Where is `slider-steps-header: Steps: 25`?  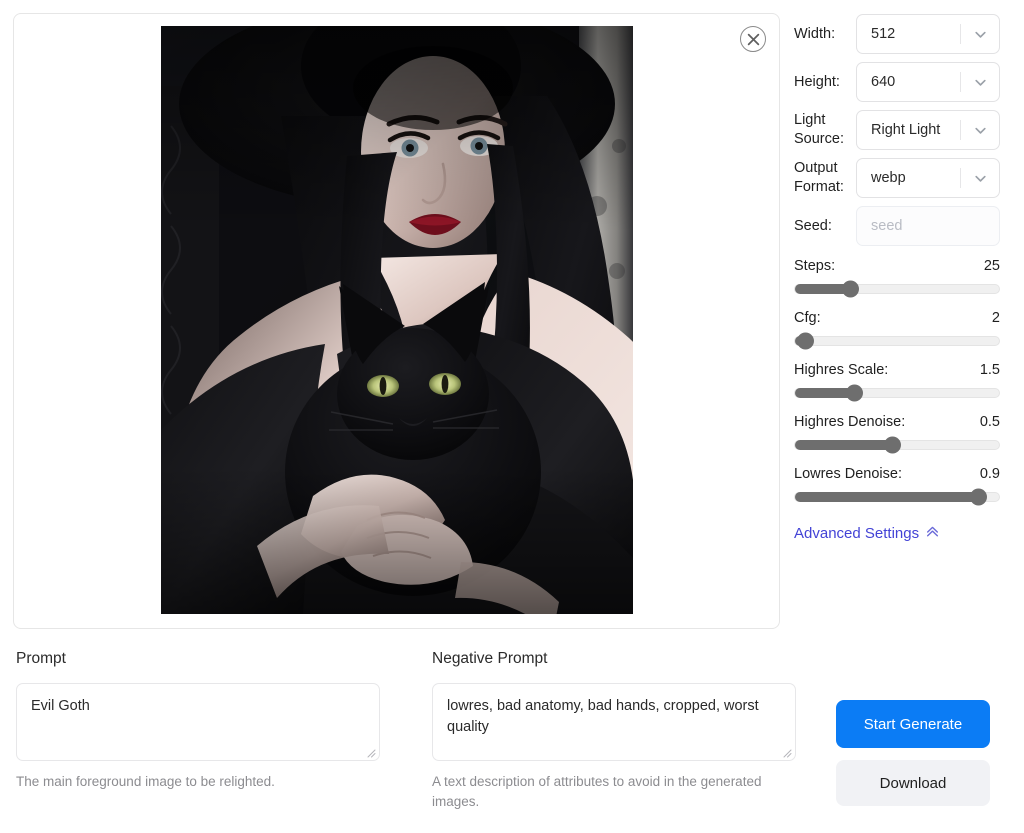 slider-steps-header: Steps: 25 is located at coordinates (897, 266).